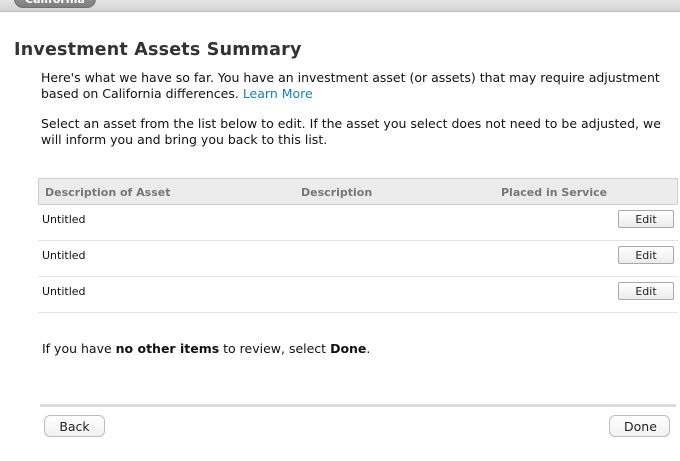 The width and height of the screenshot is (680, 461). Describe the element at coordinates (278, 93) in the screenshot. I see `learn-more-link: Learn More` at that location.